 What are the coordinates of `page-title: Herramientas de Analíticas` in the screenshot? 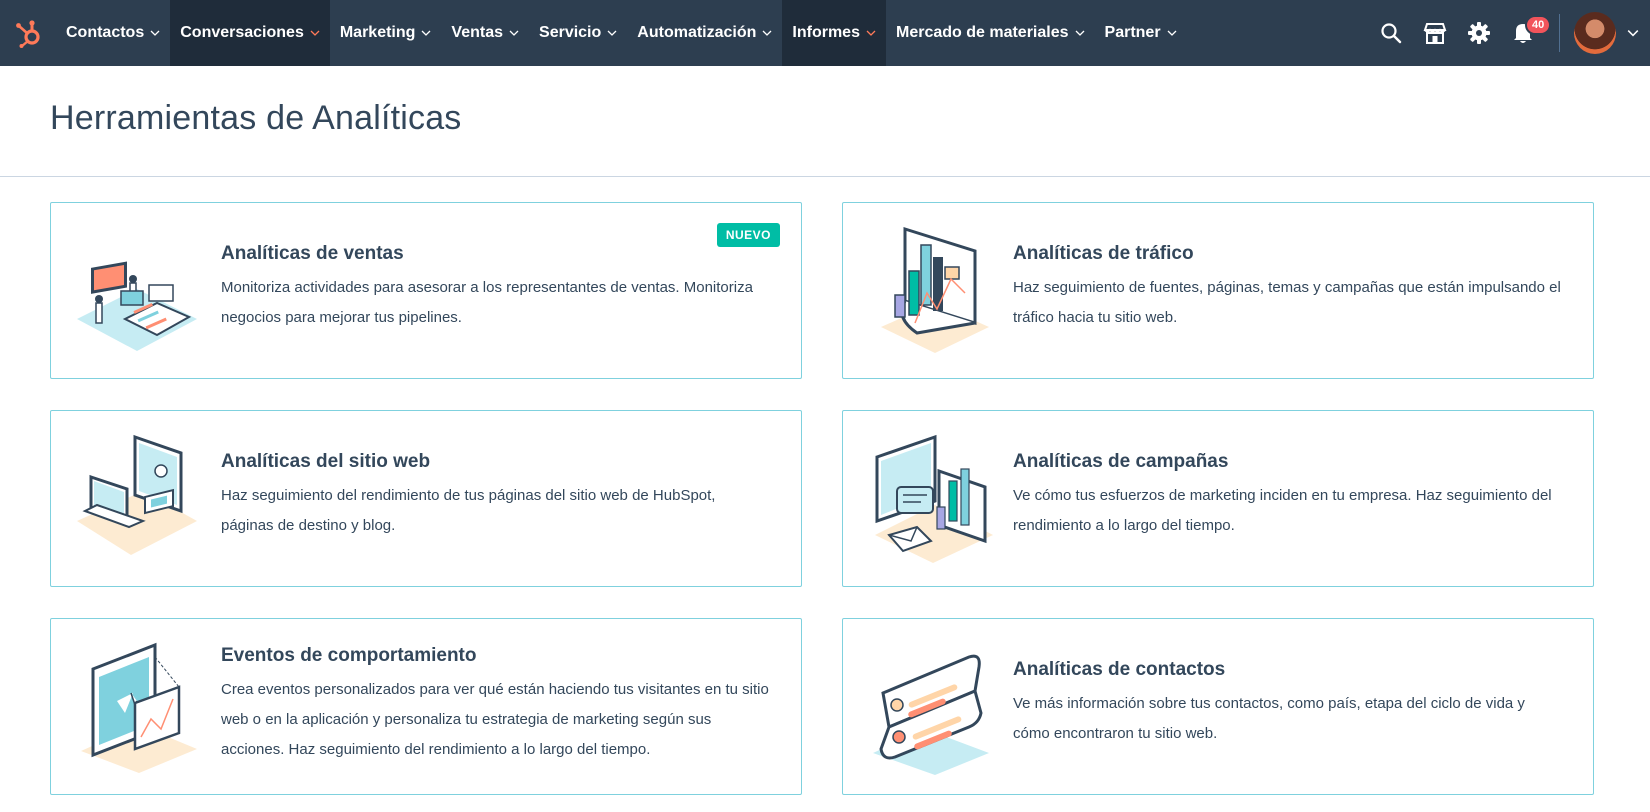 It's located at (256, 118).